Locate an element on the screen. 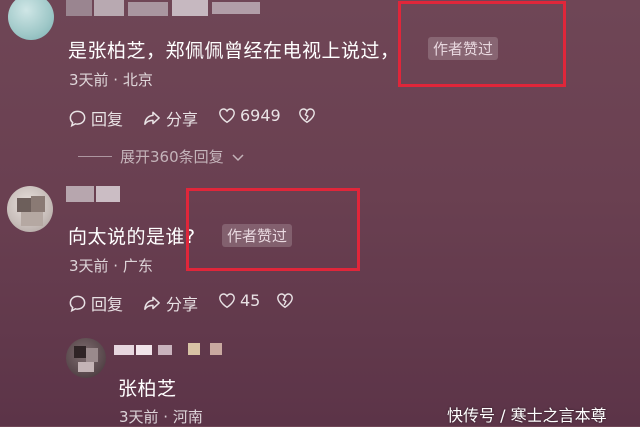 This screenshot has width=640, height=427. like-count: 45 is located at coordinates (250, 300).